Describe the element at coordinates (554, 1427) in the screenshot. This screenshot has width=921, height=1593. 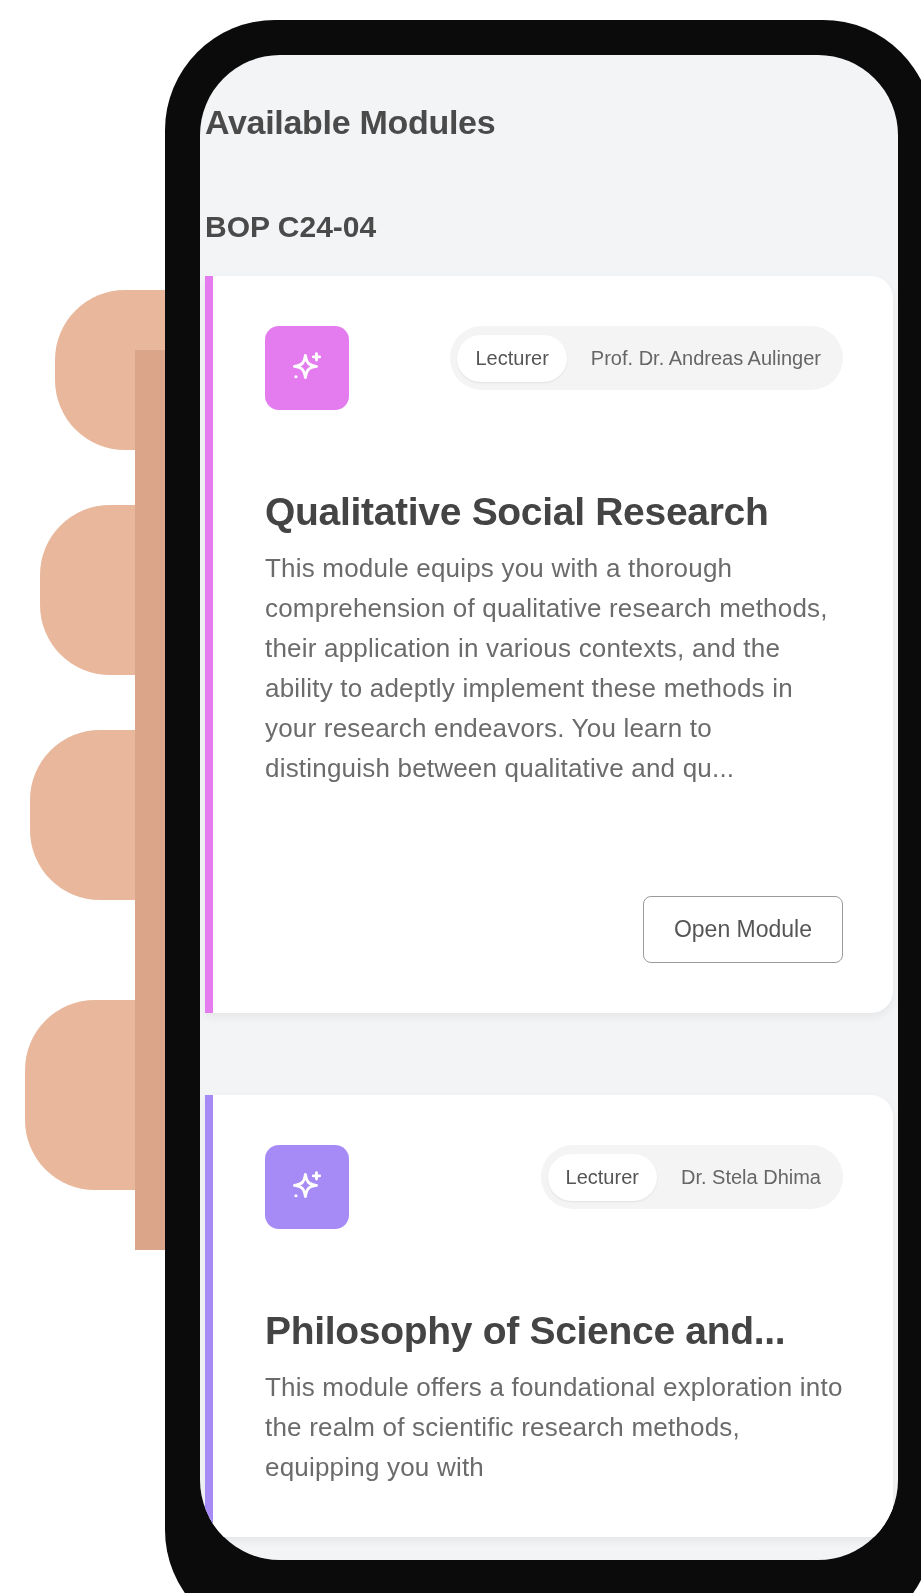
I see `module-description: This module offers a foundational exploration into the realm of scientific research methods, equipping you with` at that location.